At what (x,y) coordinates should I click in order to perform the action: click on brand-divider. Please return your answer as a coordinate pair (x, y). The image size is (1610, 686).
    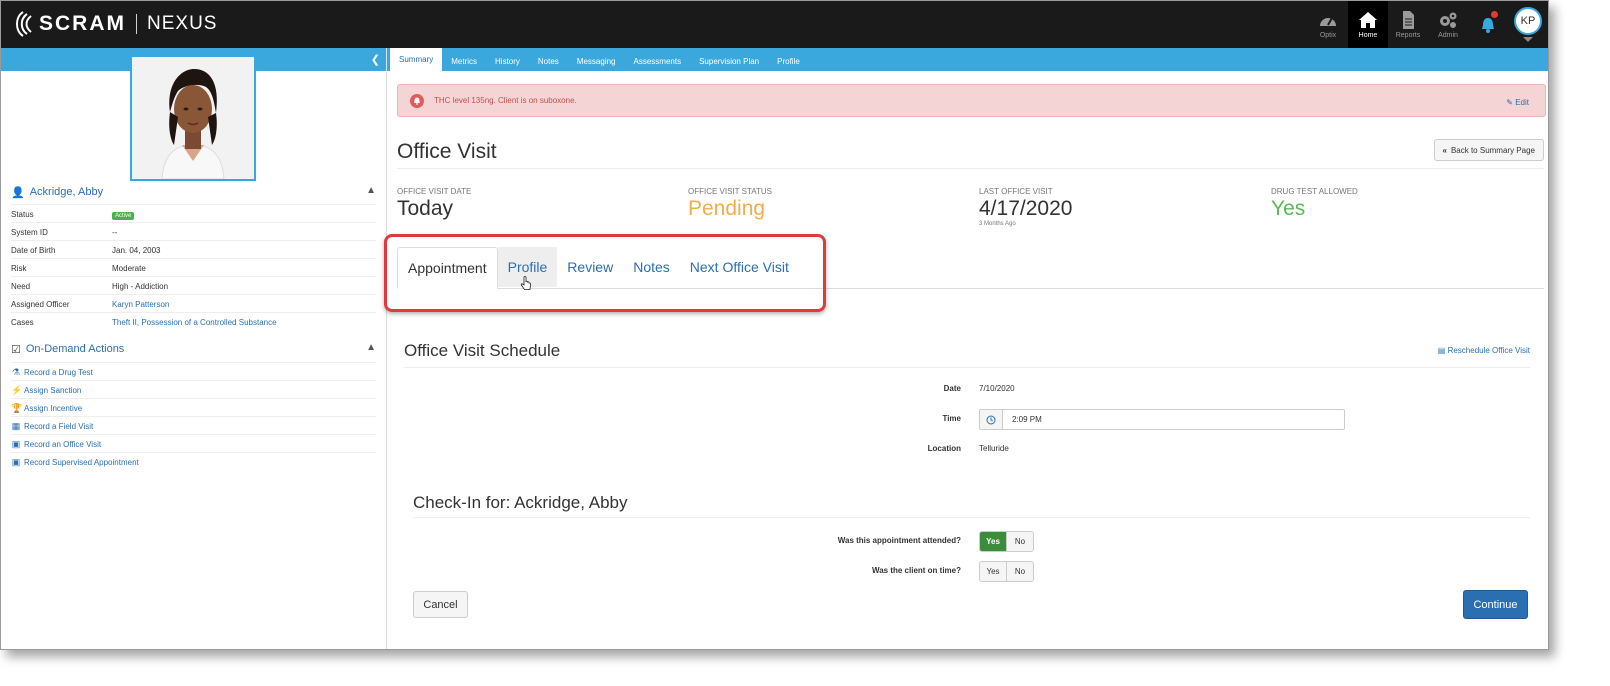
    Looking at the image, I should click on (136, 24).